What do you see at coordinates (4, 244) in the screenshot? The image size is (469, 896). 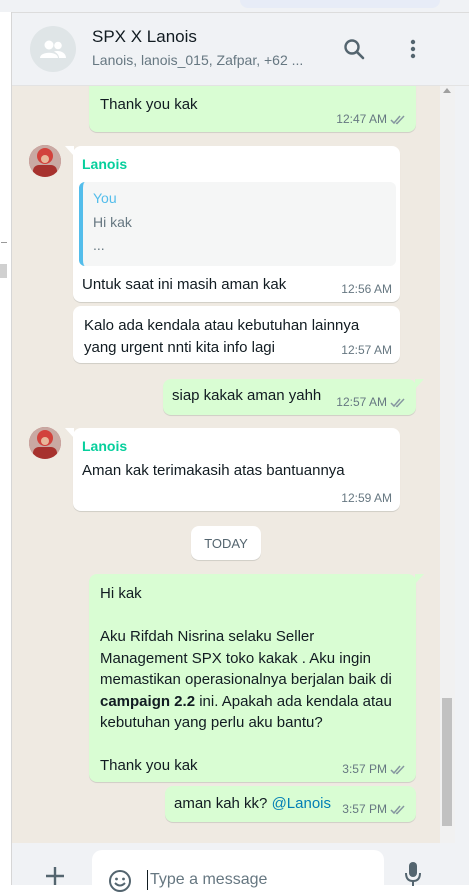 I see `gutter-mark` at bounding box center [4, 244].